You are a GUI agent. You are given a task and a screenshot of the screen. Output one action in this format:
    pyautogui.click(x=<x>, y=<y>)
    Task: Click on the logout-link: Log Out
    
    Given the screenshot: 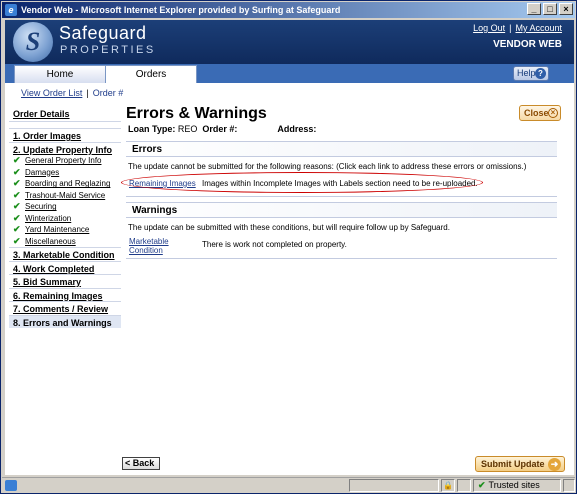 What is the action you would take?
    pyautogui.click(x=489, y=28)
    